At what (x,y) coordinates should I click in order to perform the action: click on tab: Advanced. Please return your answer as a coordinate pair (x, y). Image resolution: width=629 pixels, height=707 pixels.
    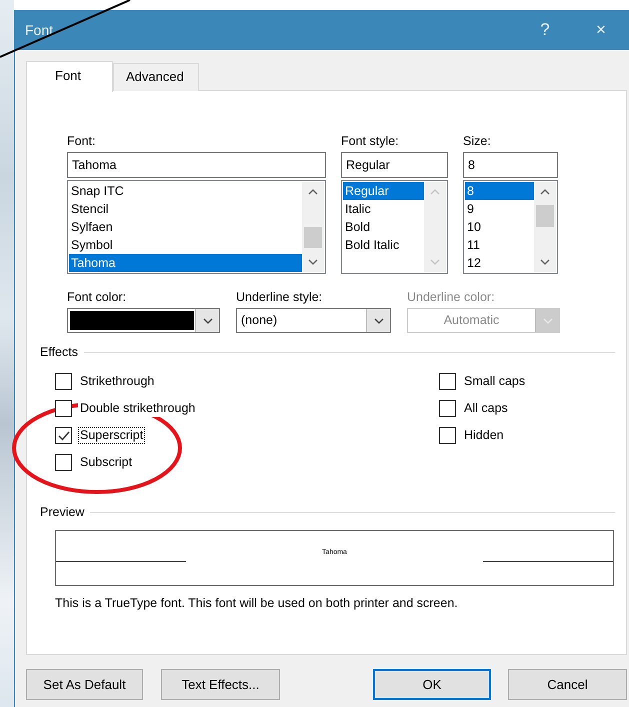
    Looking at the image, I should click on (156, 77).